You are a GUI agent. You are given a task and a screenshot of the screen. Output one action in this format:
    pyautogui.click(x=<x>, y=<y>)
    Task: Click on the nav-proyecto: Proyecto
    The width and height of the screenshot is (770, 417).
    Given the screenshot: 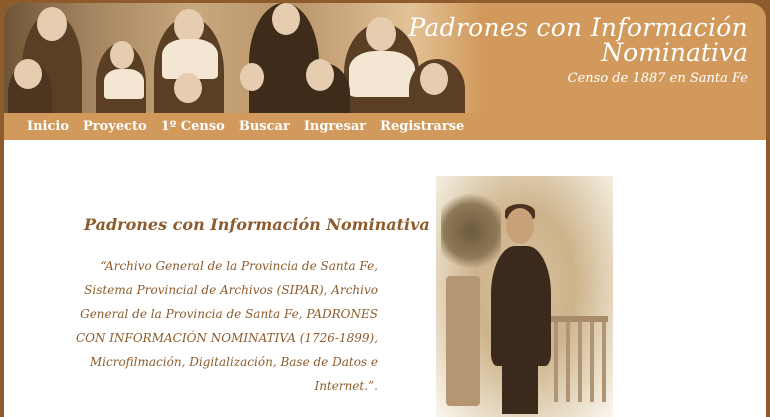 What is the action you would take?
    pyautogui.click(x=115, y=127)
    